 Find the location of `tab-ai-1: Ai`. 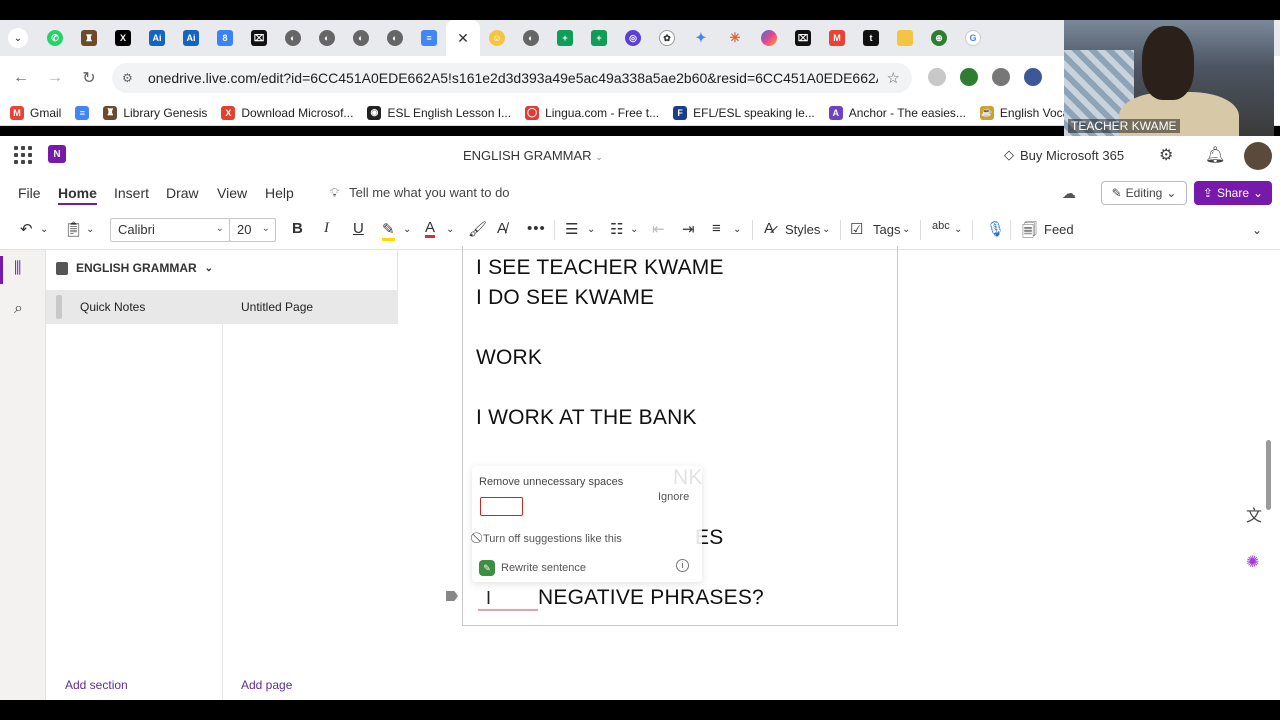

tab-ai-1: Ai is located at coordinates (157, 38).